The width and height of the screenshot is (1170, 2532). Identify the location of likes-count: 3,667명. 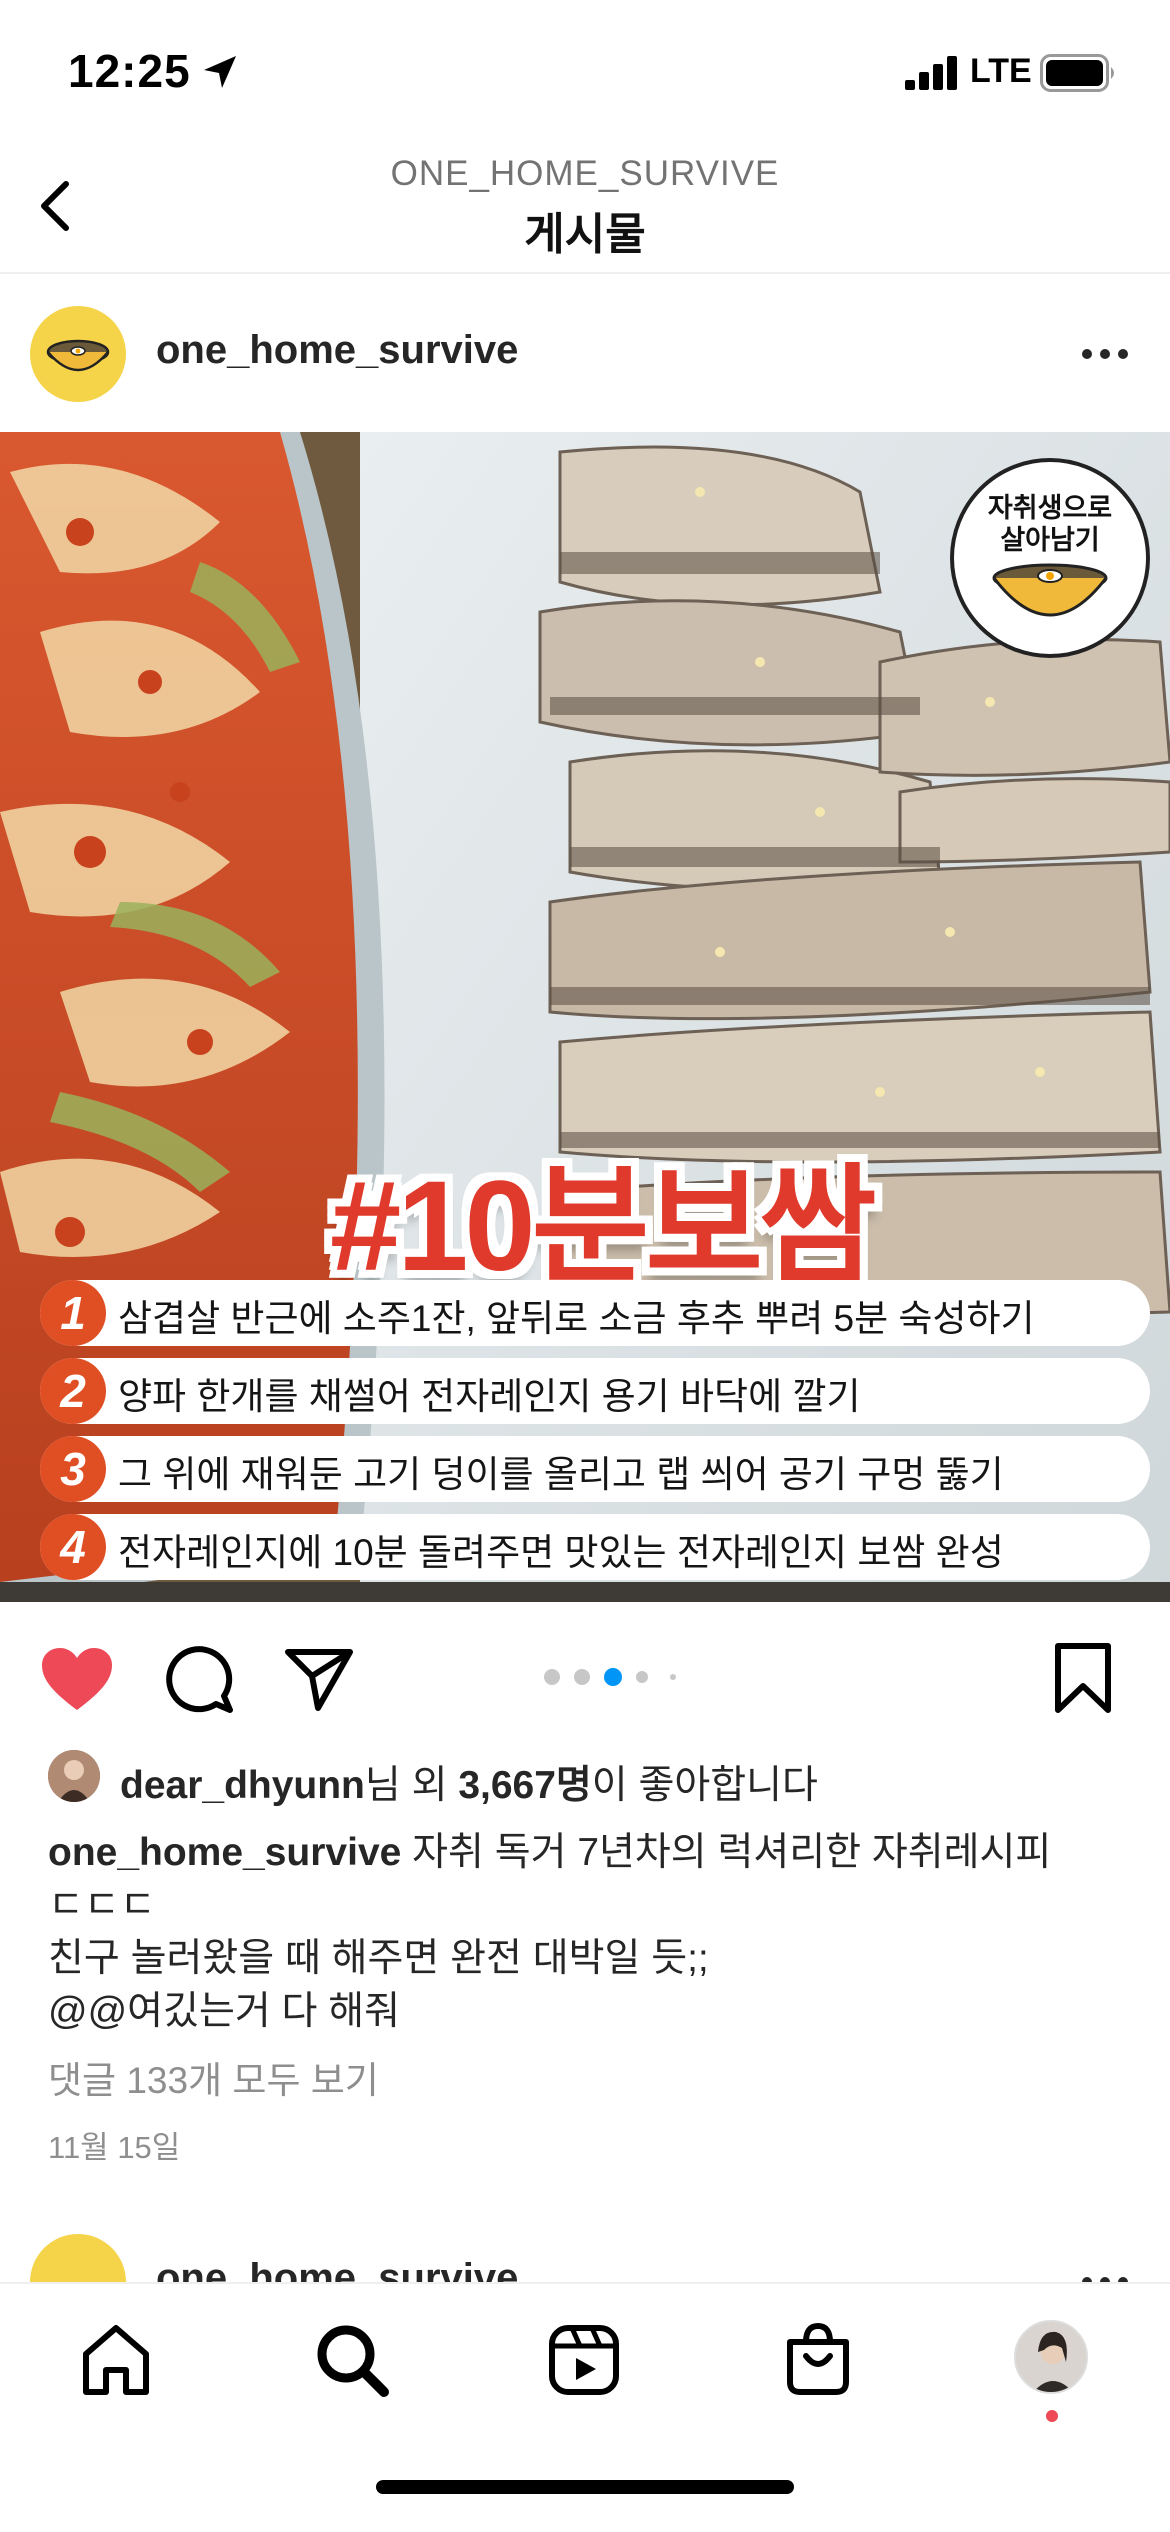
(524, 1785).